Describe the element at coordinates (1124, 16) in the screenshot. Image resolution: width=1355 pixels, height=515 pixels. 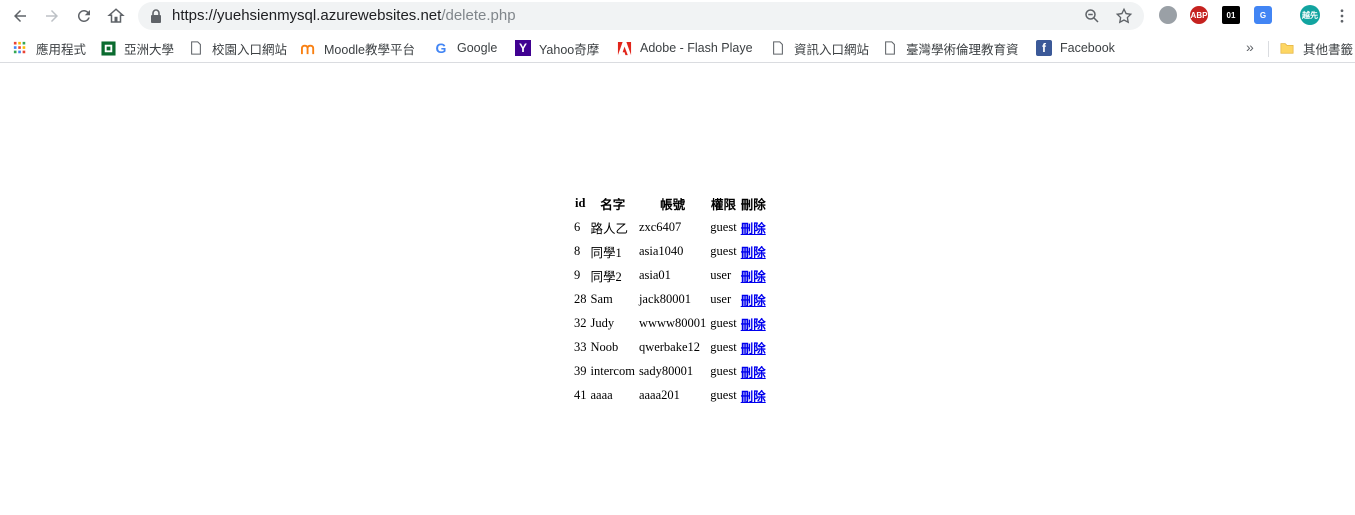
I see `star-icon` at that location.